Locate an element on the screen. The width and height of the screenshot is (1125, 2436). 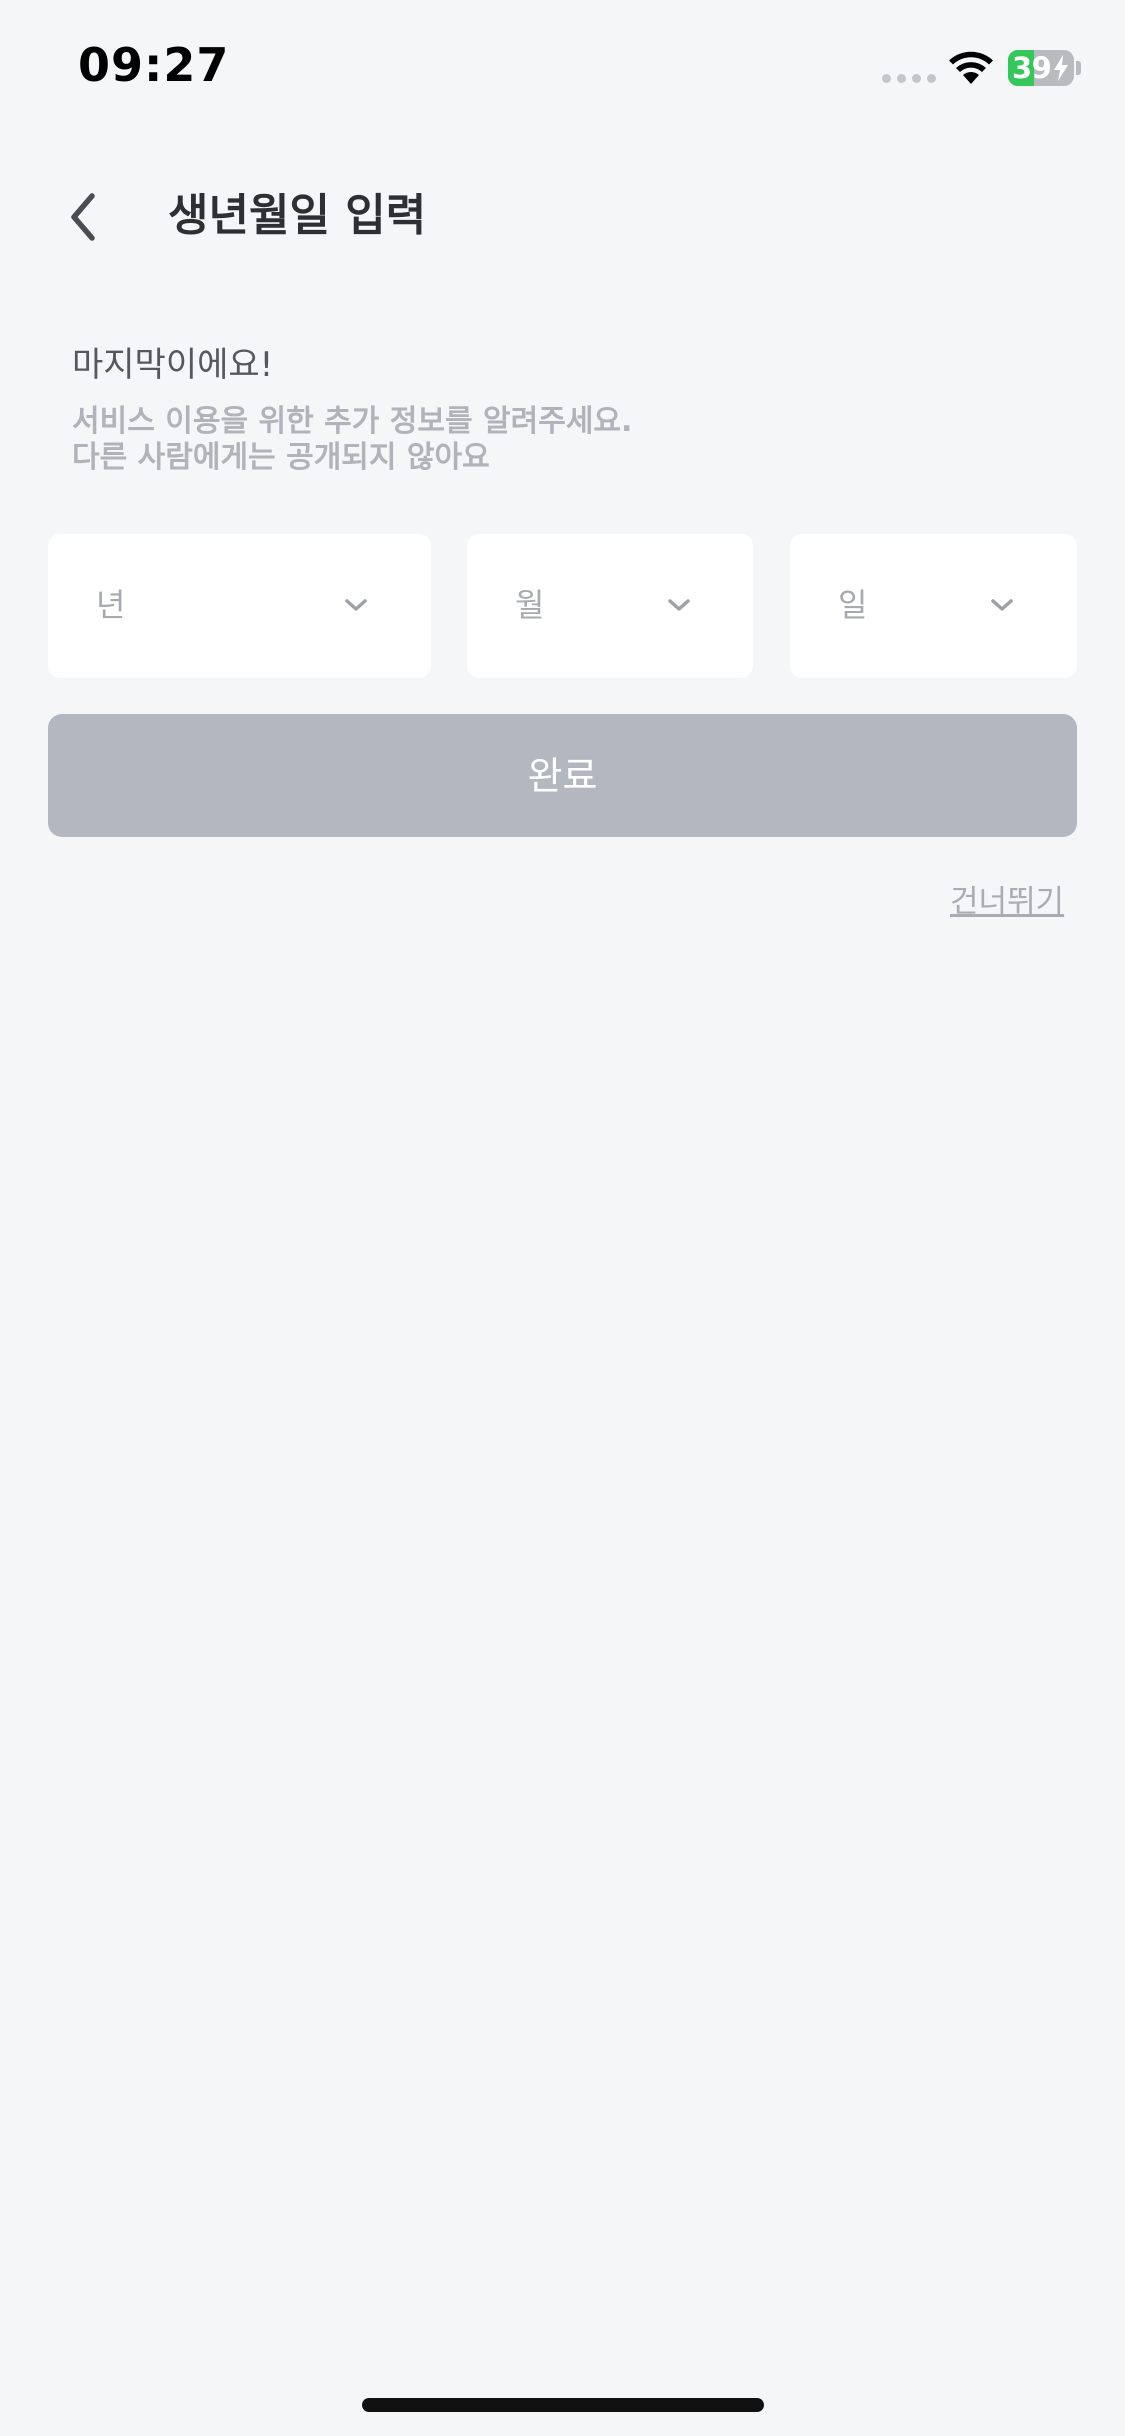
back-button is located at coordinates (86, 217).